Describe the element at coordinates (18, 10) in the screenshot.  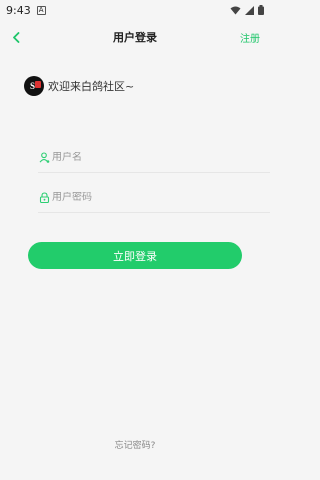
I see `status-time: 9:43` at that location.